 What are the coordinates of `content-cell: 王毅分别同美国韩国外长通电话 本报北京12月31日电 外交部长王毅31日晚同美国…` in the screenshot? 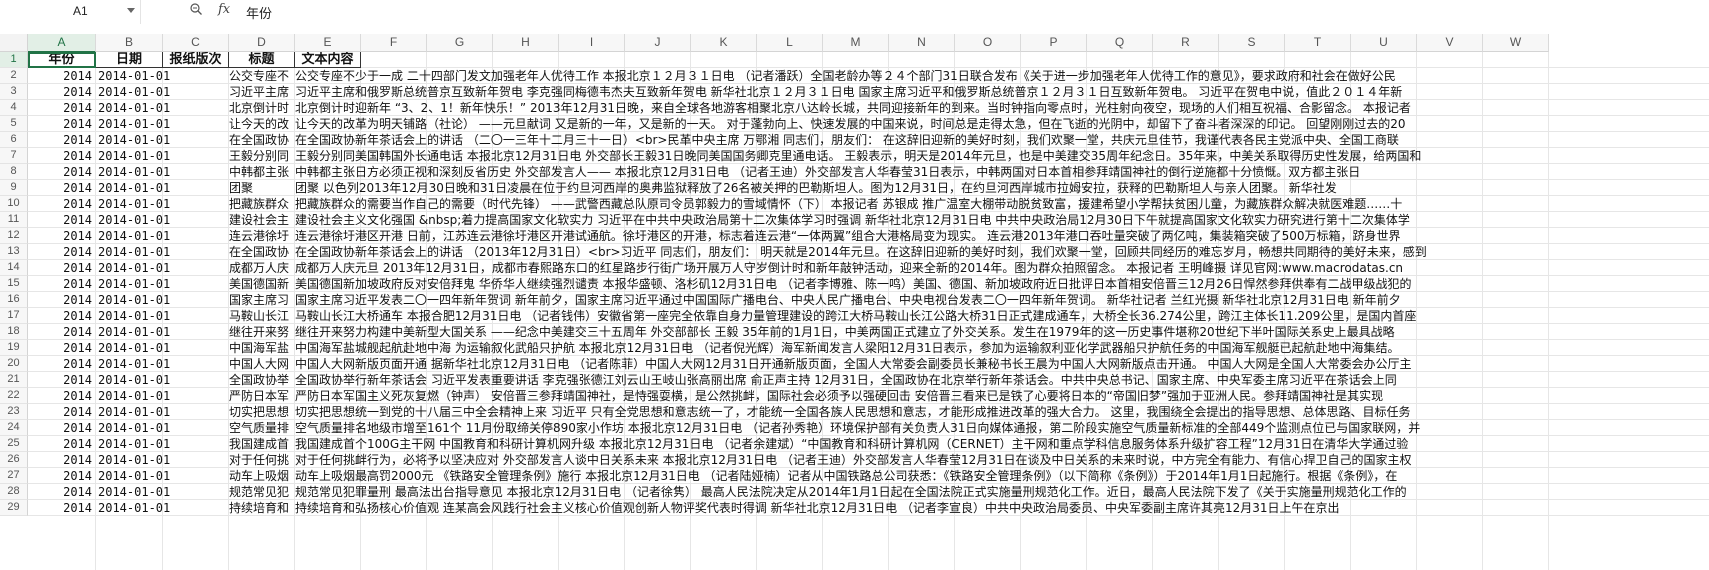 It's located at (1002, 156).